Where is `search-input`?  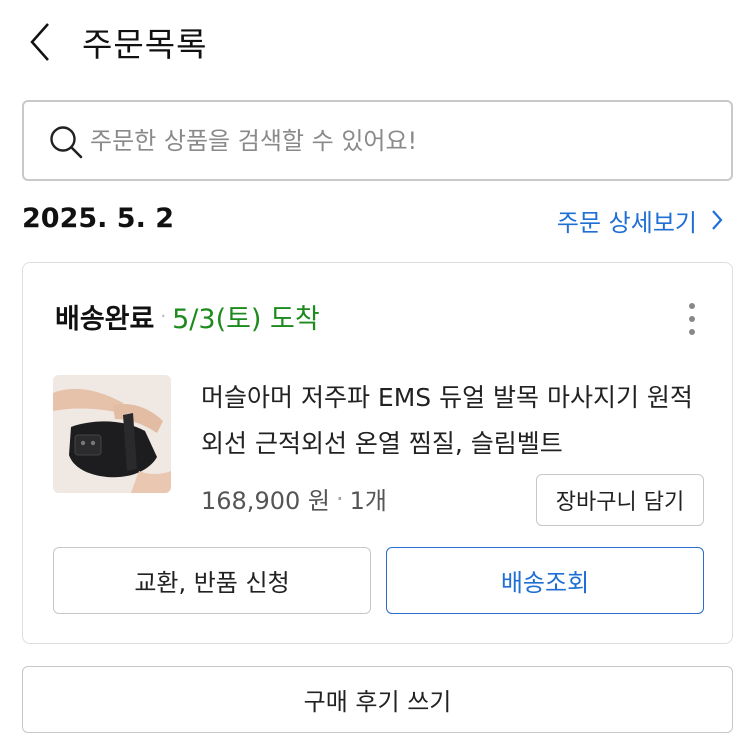
search-input is located at coordinates (400, 141).